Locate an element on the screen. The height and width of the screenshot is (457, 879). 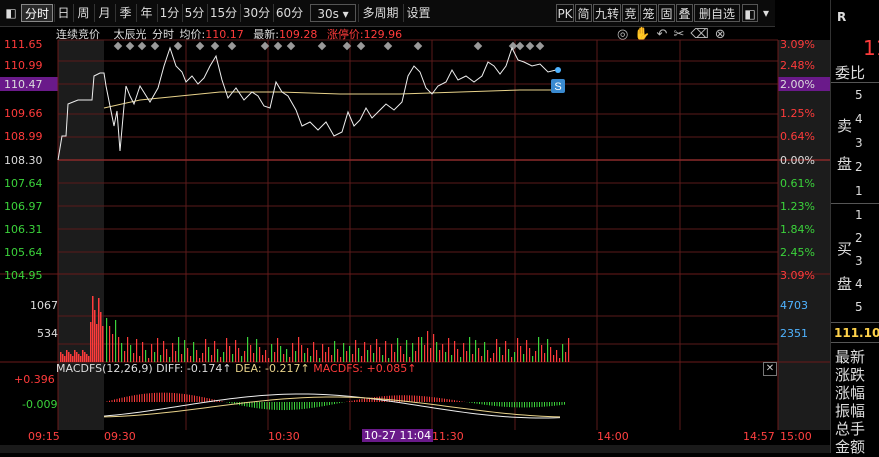
tab-day: 日 is located at coordinates (63, 13).